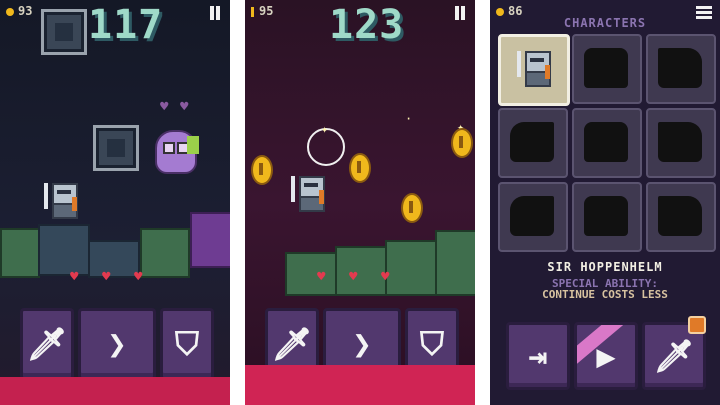 The width and height of the screenshot is (720, 405). I want to click on knight-portrait, so click(533, 69).